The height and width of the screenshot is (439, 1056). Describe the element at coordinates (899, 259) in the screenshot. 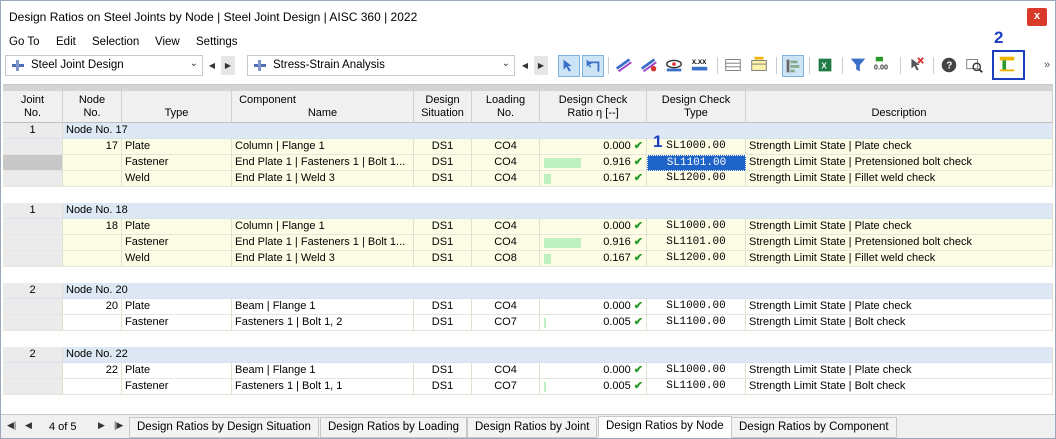

I see `check-description: Strength Limit State | Fillet weld check` at that location.